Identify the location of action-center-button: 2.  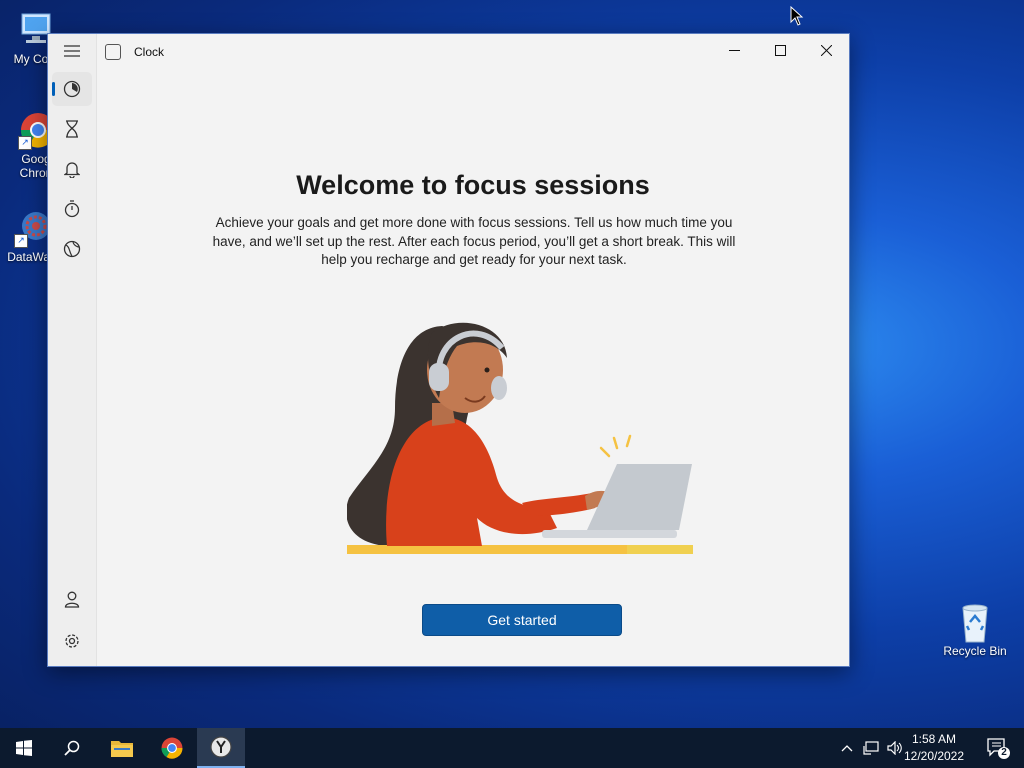
(998, 748).